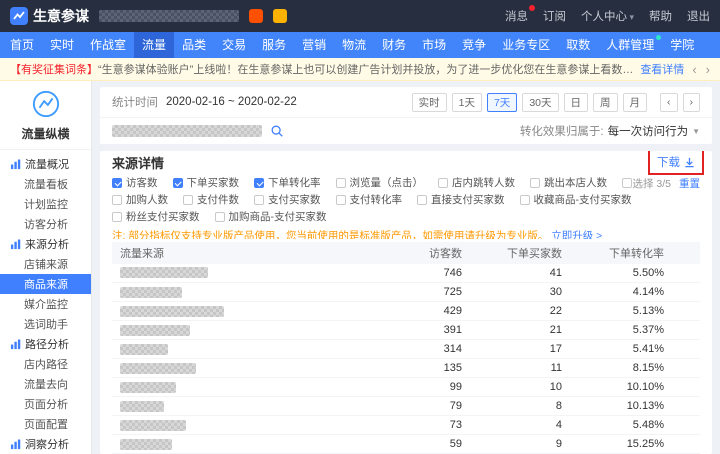  Describe the element at coordinates (45, 284) in the screenshot. I see `sidebar-item: 商品来源` at that location.